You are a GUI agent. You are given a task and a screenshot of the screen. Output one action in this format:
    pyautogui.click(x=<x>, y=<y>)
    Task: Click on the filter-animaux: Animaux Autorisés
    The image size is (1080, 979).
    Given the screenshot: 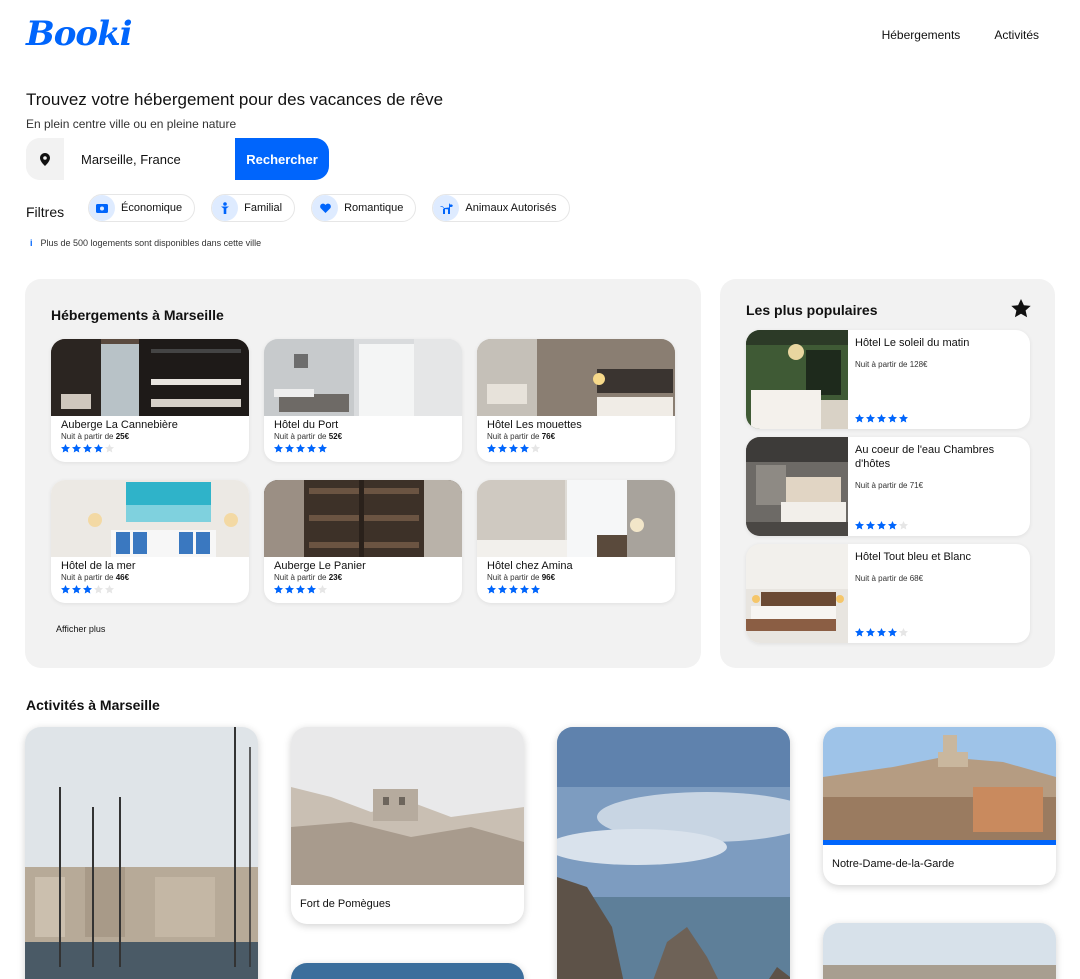 What is the action you would take?
    pyautogui.click(x=501, y=208)
    